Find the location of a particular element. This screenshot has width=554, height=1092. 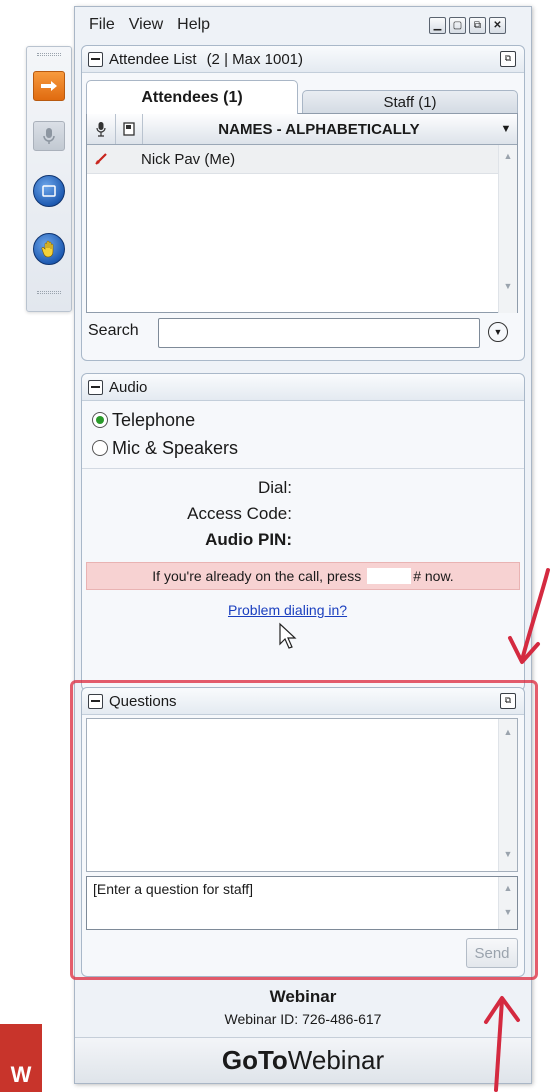

names-column-header: NAMES - ALPHABETICALLY is located at coordinates (319, 129).